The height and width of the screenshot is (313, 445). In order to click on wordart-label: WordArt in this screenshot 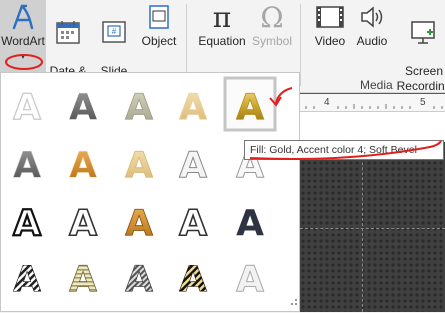, I will do `click(23, 41)`.